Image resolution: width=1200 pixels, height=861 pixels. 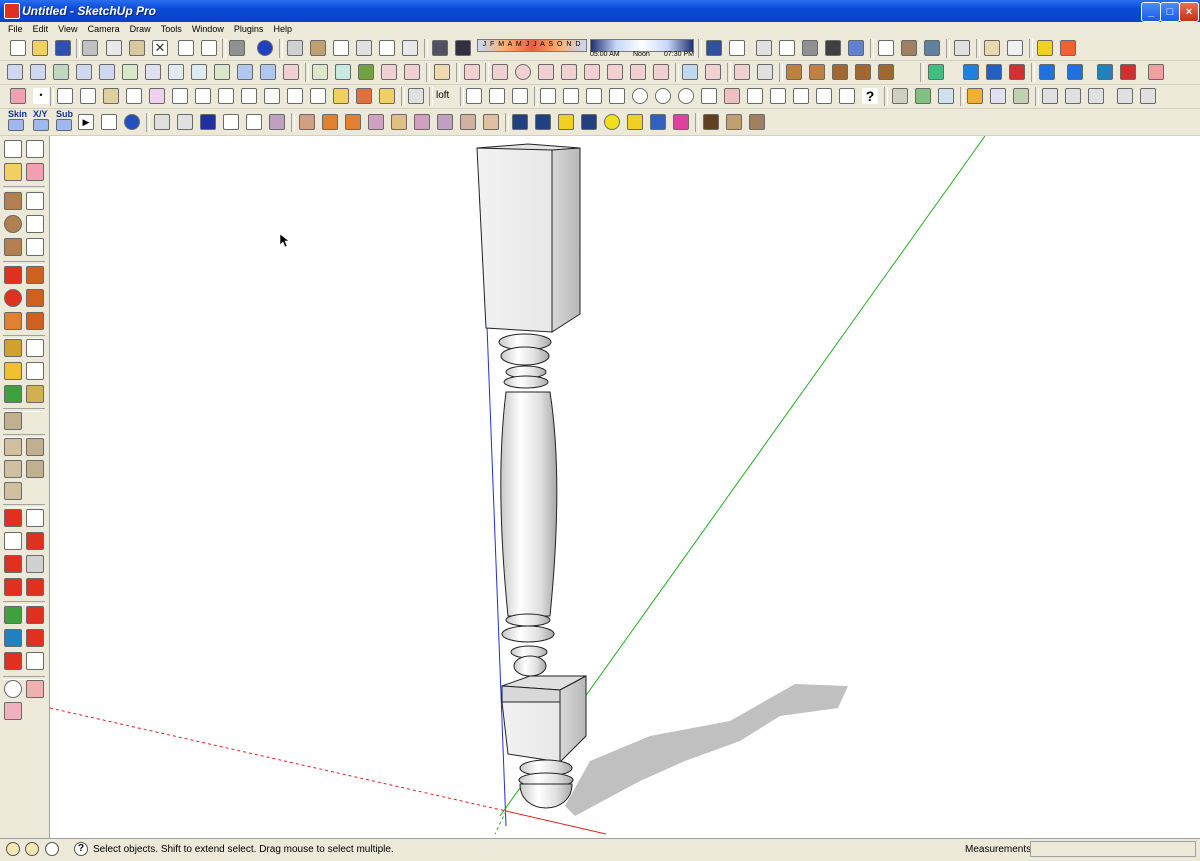 What do you see at coordinates (88, 96) in the screenshot?
I see `align-icon` at bounding box center [88, 96].